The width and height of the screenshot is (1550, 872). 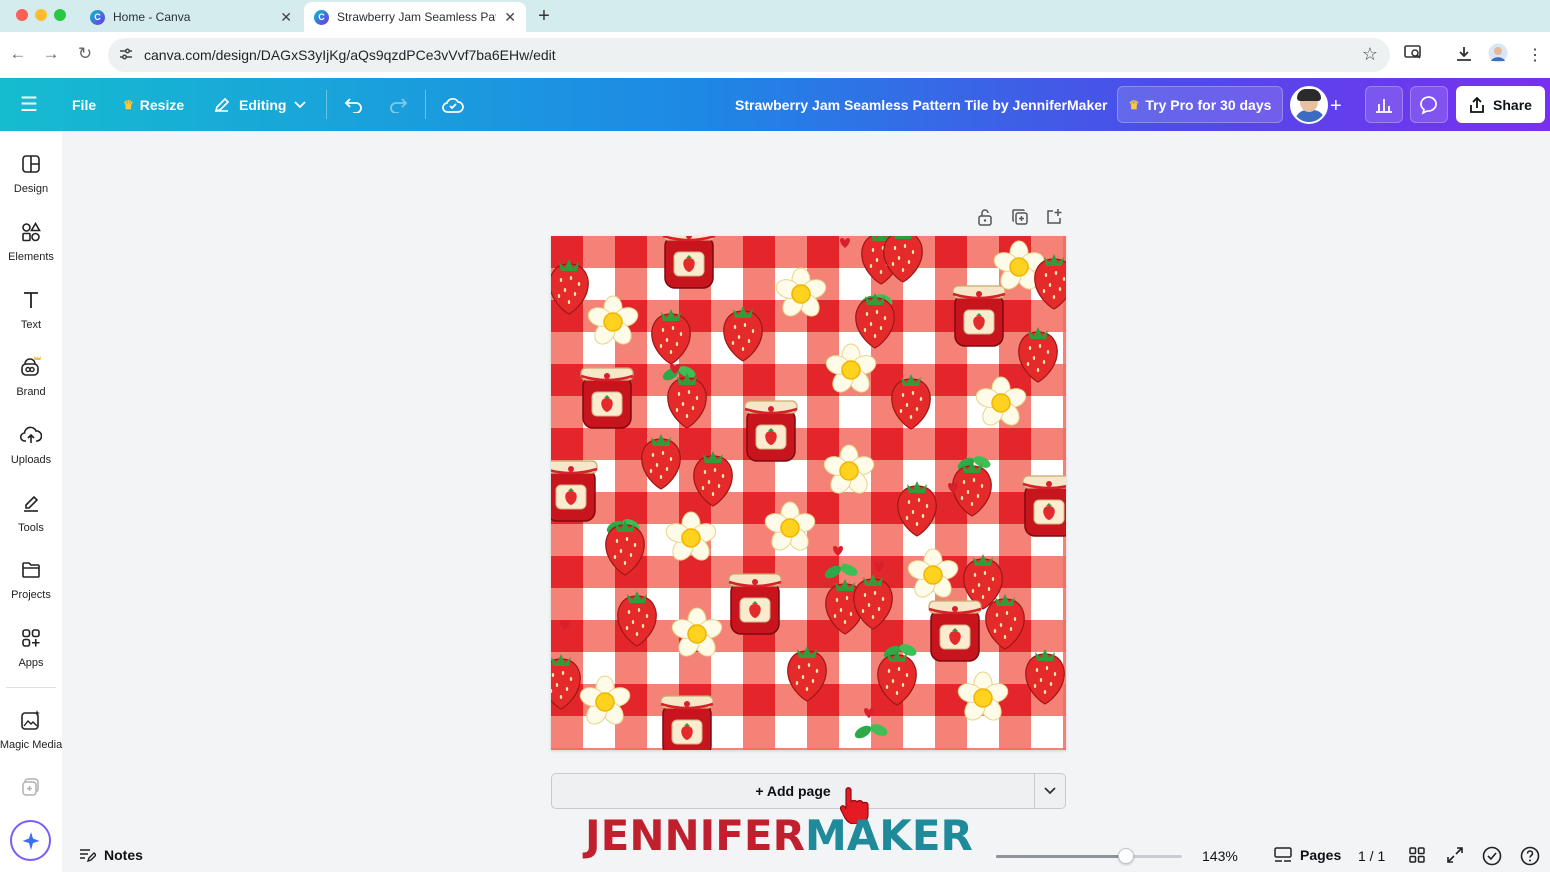 I want to click on sidebar-item-apps: Apps, so click(x=31, y=657).